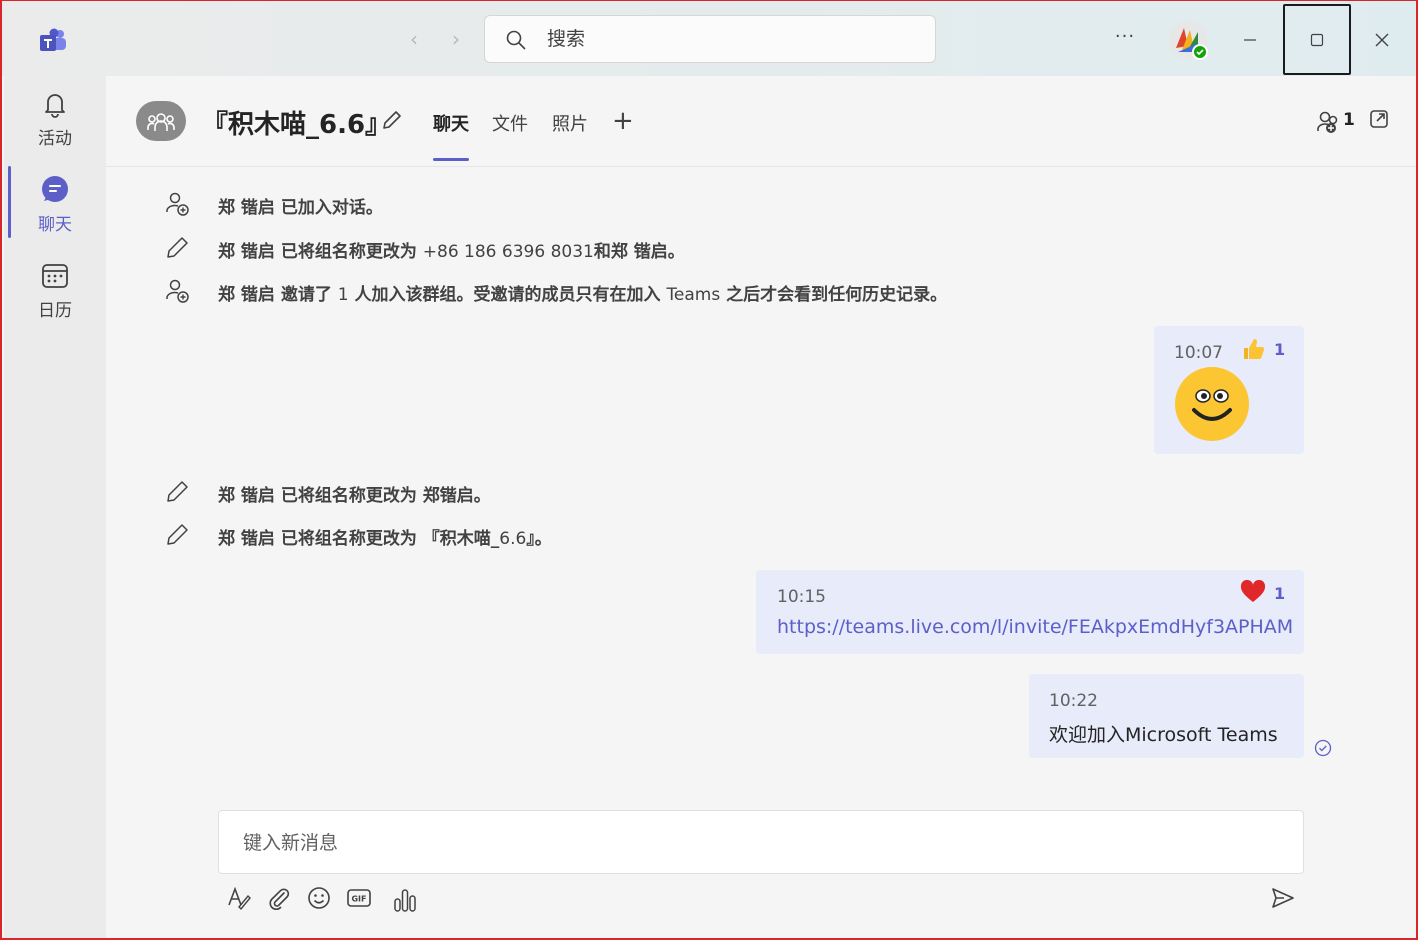 The image size is (1418, 940). Describe the element at coordinates (1198, 353) in the screenshot. I see `message-time: 10:07` at that location.